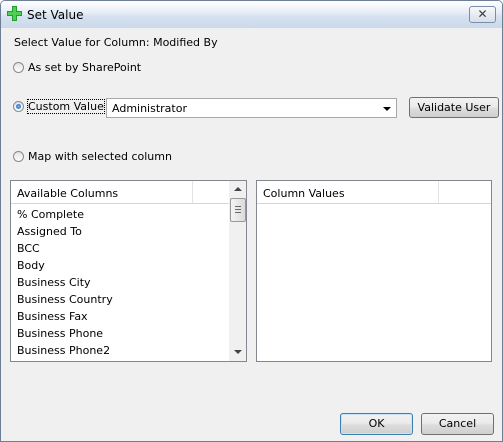 The width and height of the screenshot is (503, 442). I want to click on radio-custom-value, so click(18, 106).